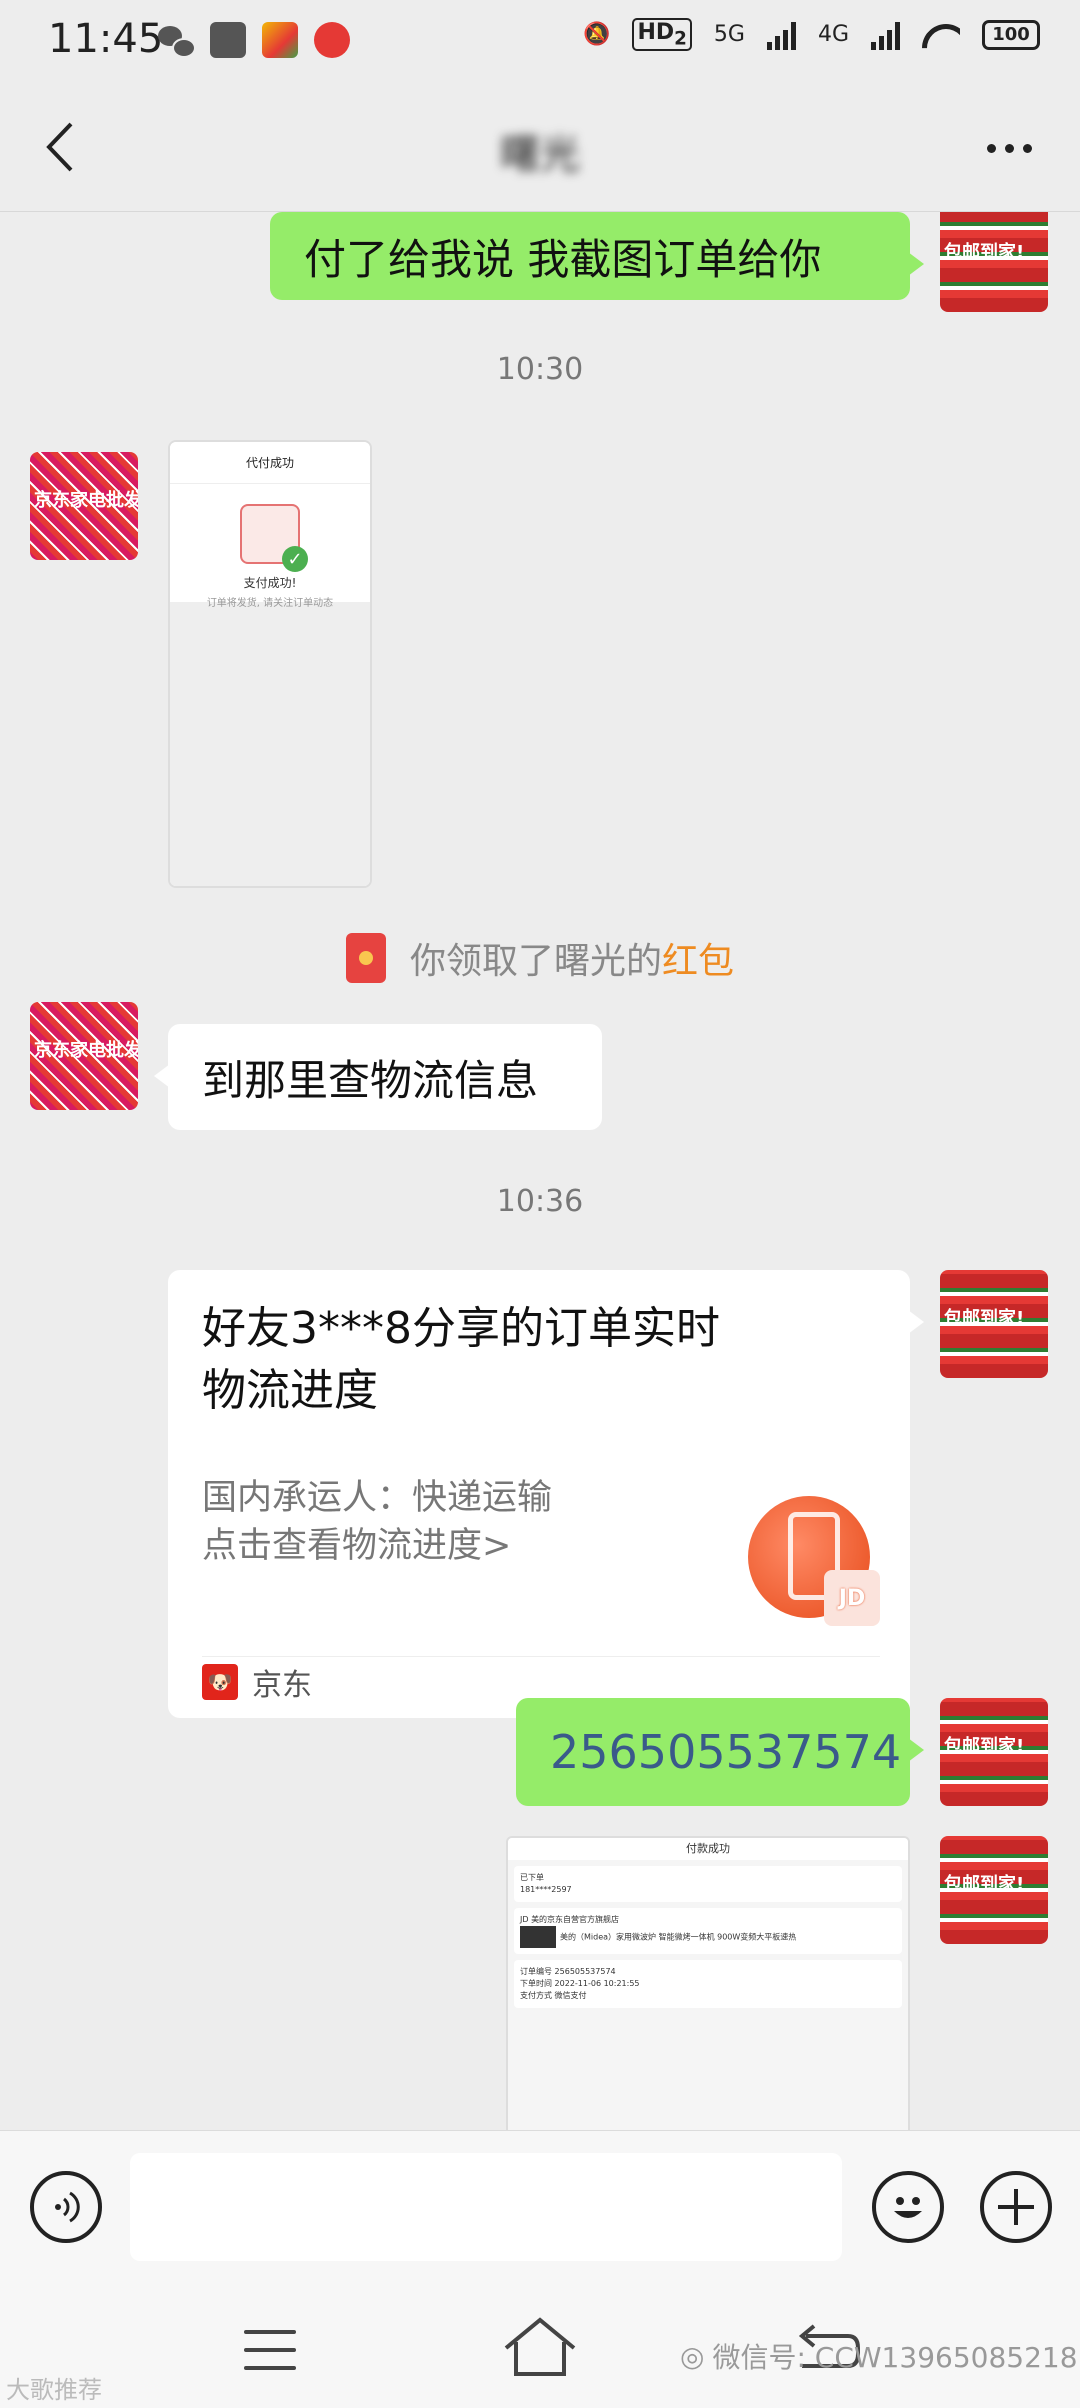 The image size is (1080, 2408). Describe the element at coordinates (357, 1546) in the screenshot. I see `card-line2: 点击查看物流进度>` at that location.